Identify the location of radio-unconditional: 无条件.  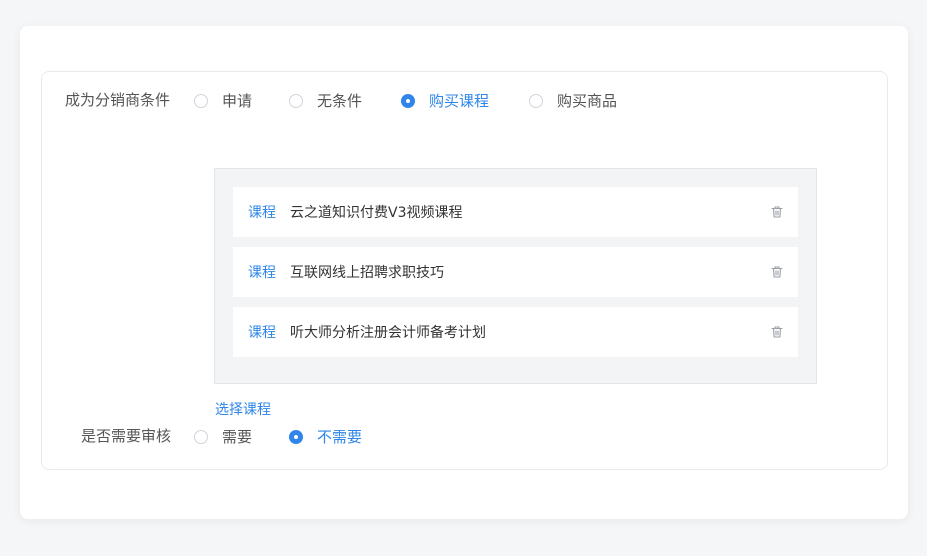
(325, 100).